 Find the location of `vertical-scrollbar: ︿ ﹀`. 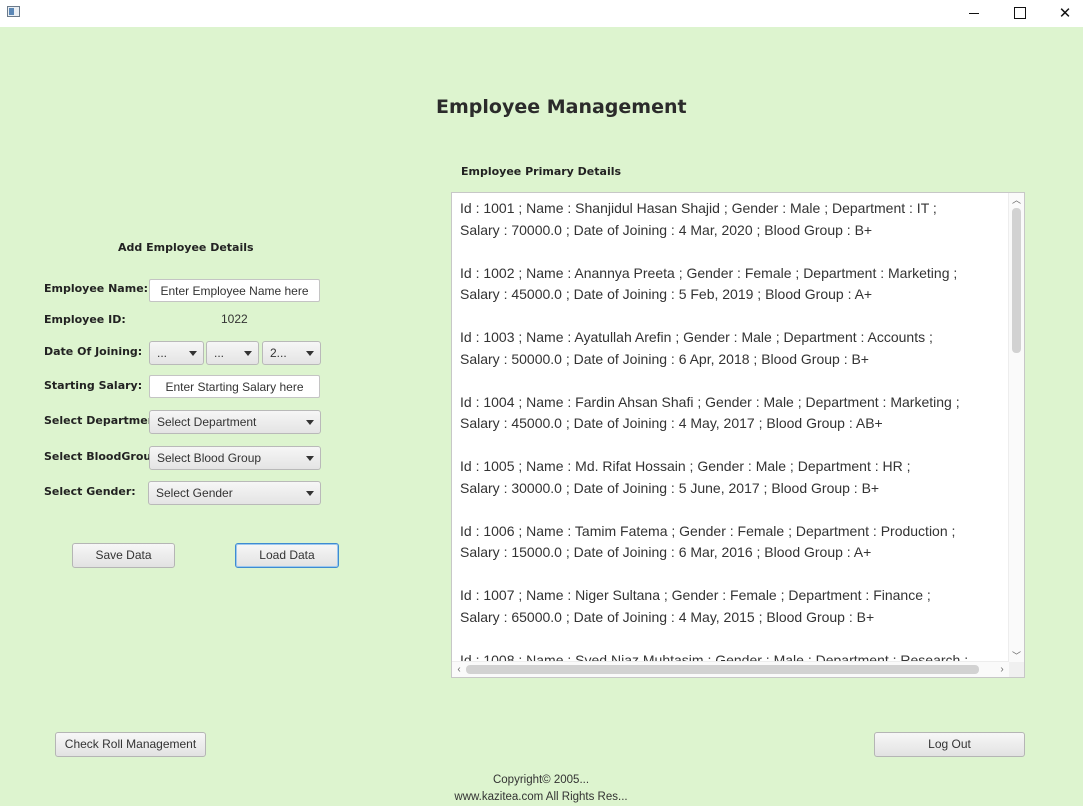

vertical-scrollbar: ︿ ﹀ is located at coordinates (1016, 428).